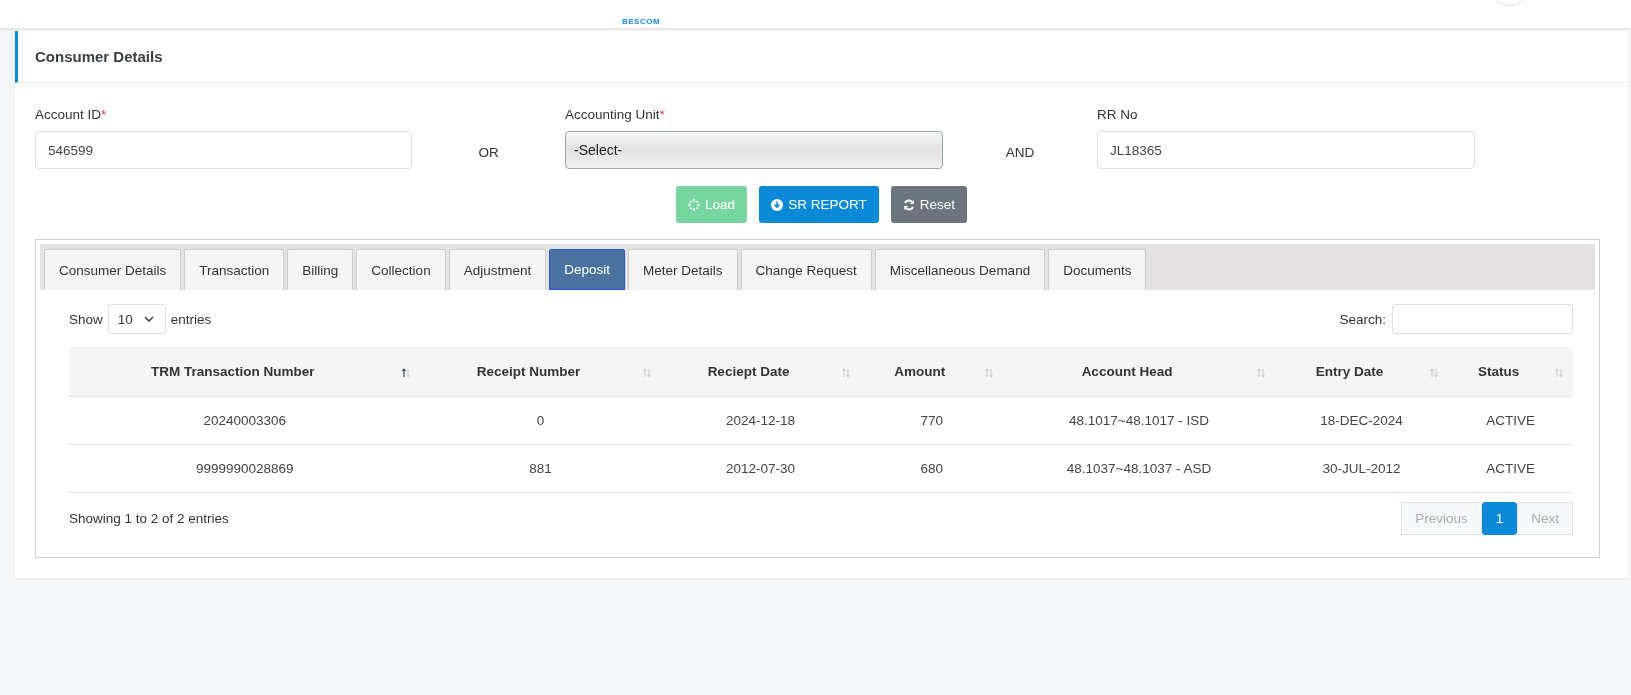 This screenshot has width=1631, height=695. Describe the element at coordinates (1361, 468) in the screenshot. I see `table-cell: 30-JUL-2012` at that location.